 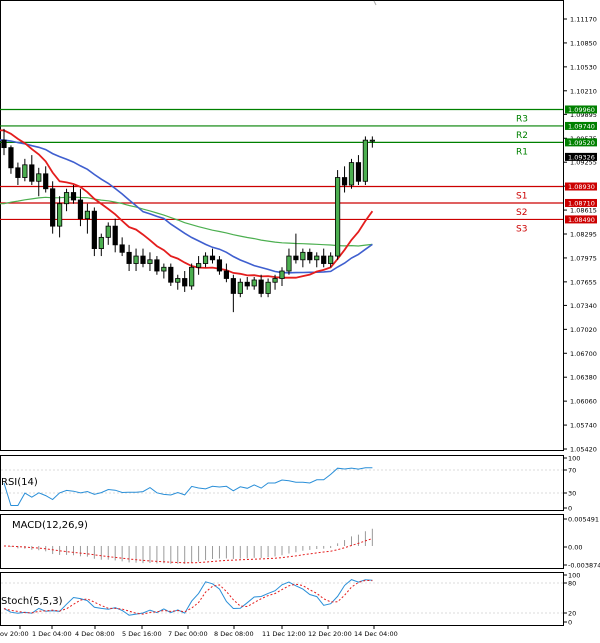 What do you see at coordinates (583, 91) in the screenshot?
I see `price-tick-label: 1.10210` at bounding box center [583, 91].